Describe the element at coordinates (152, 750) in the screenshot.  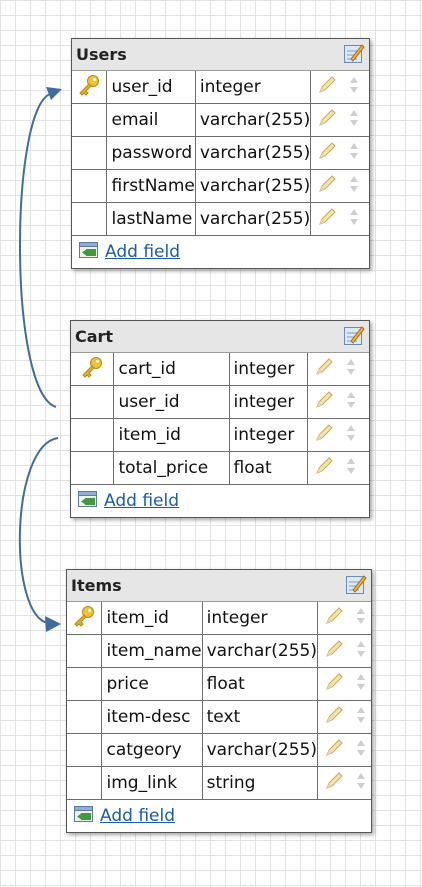
I see `field-name: catgeory` at that location.